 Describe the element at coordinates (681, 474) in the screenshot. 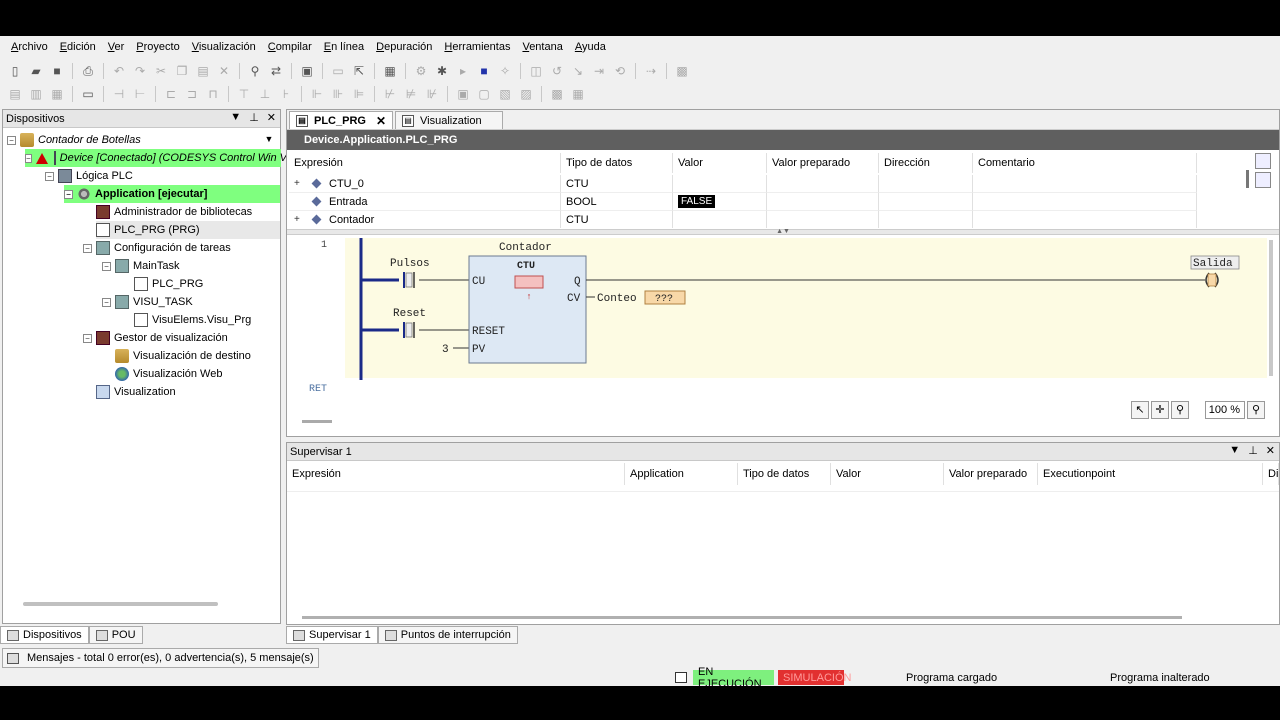

I see `column-header: Application` at that location.